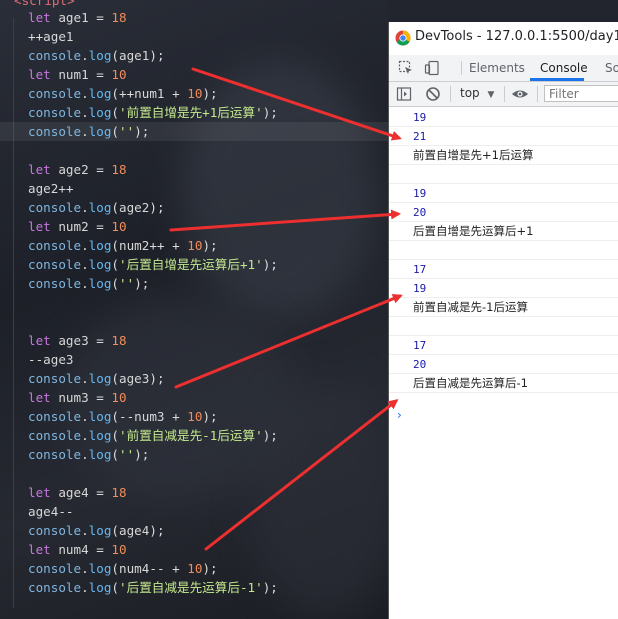  I want to click on code-line: age4--, so click(51, 511).